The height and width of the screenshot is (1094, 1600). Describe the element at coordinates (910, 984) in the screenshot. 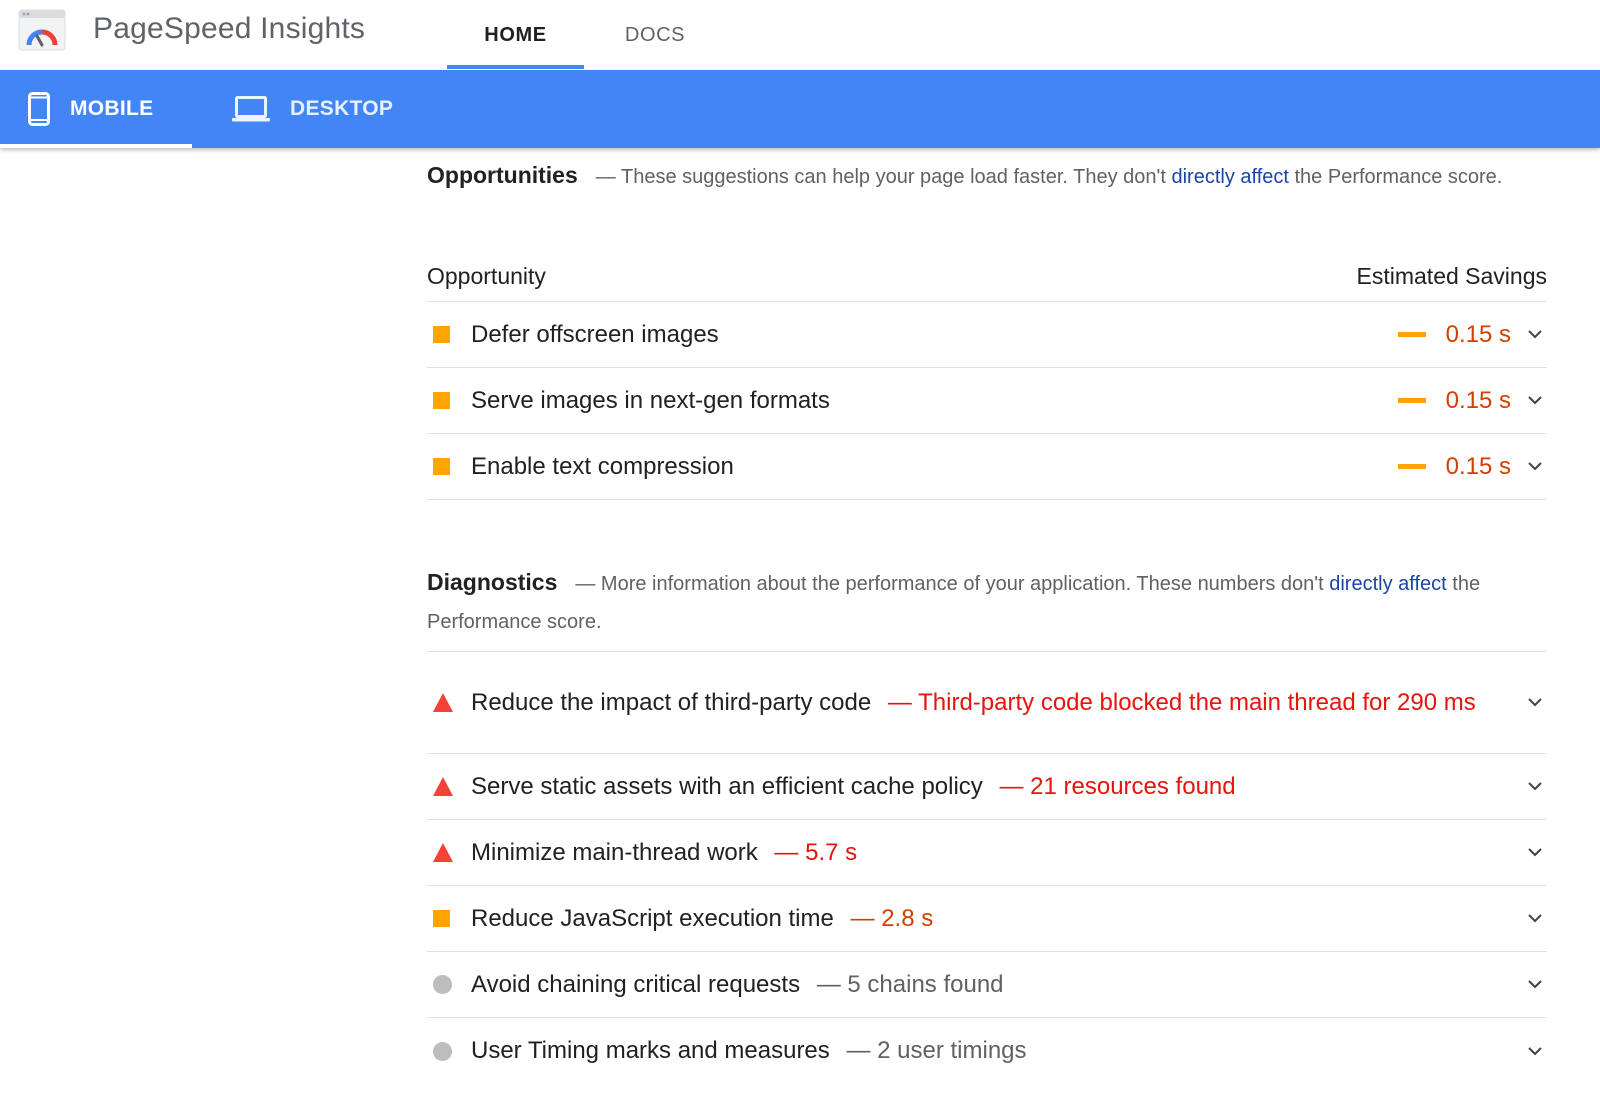

I see `diagnostic-detail: — 5 chains found` at that location.